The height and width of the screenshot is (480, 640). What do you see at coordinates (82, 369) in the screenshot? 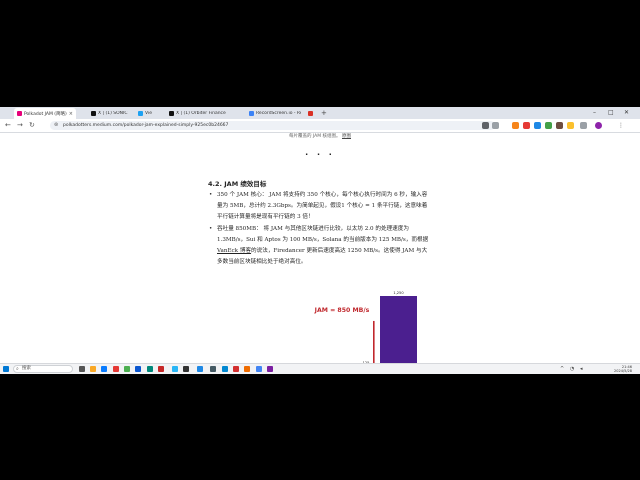
I see `task-view-icon` at bounding box center [82, 369].